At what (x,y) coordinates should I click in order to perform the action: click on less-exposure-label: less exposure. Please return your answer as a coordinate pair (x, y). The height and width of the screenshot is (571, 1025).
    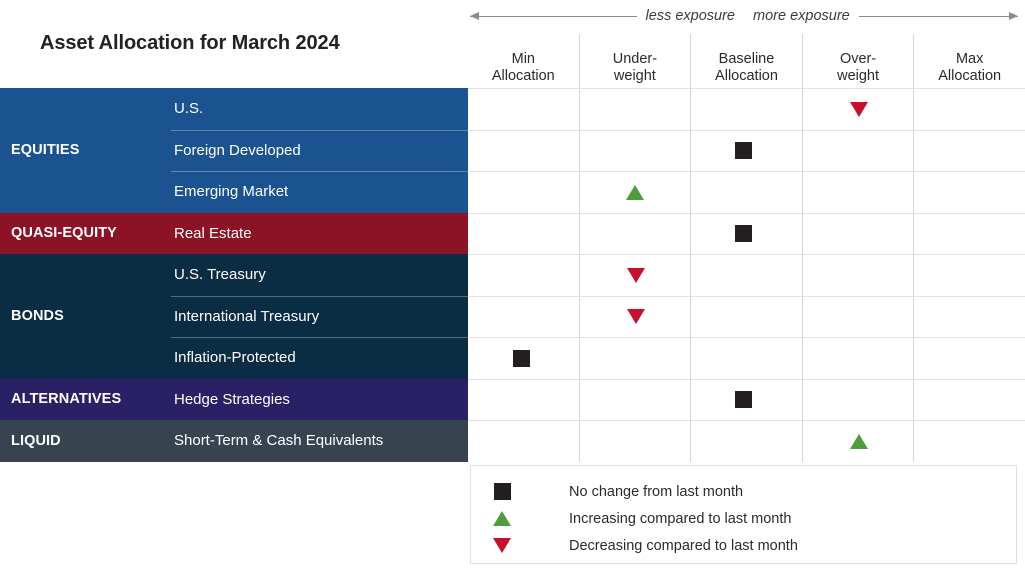
    Looking at the image, I should click on (690, 16).